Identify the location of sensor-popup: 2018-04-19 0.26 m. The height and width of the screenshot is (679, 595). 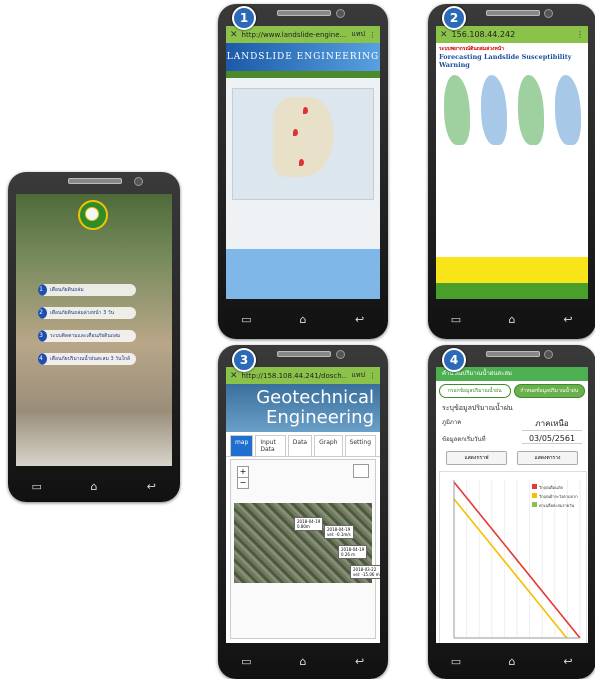
(353, 552).